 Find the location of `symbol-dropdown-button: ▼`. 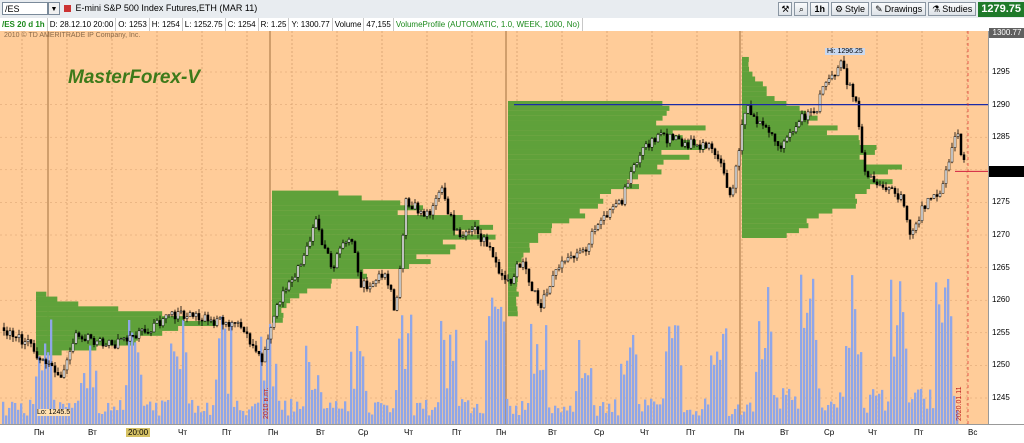

symbol-dropdown-button: ▼ is located at coordinates (54, 8).